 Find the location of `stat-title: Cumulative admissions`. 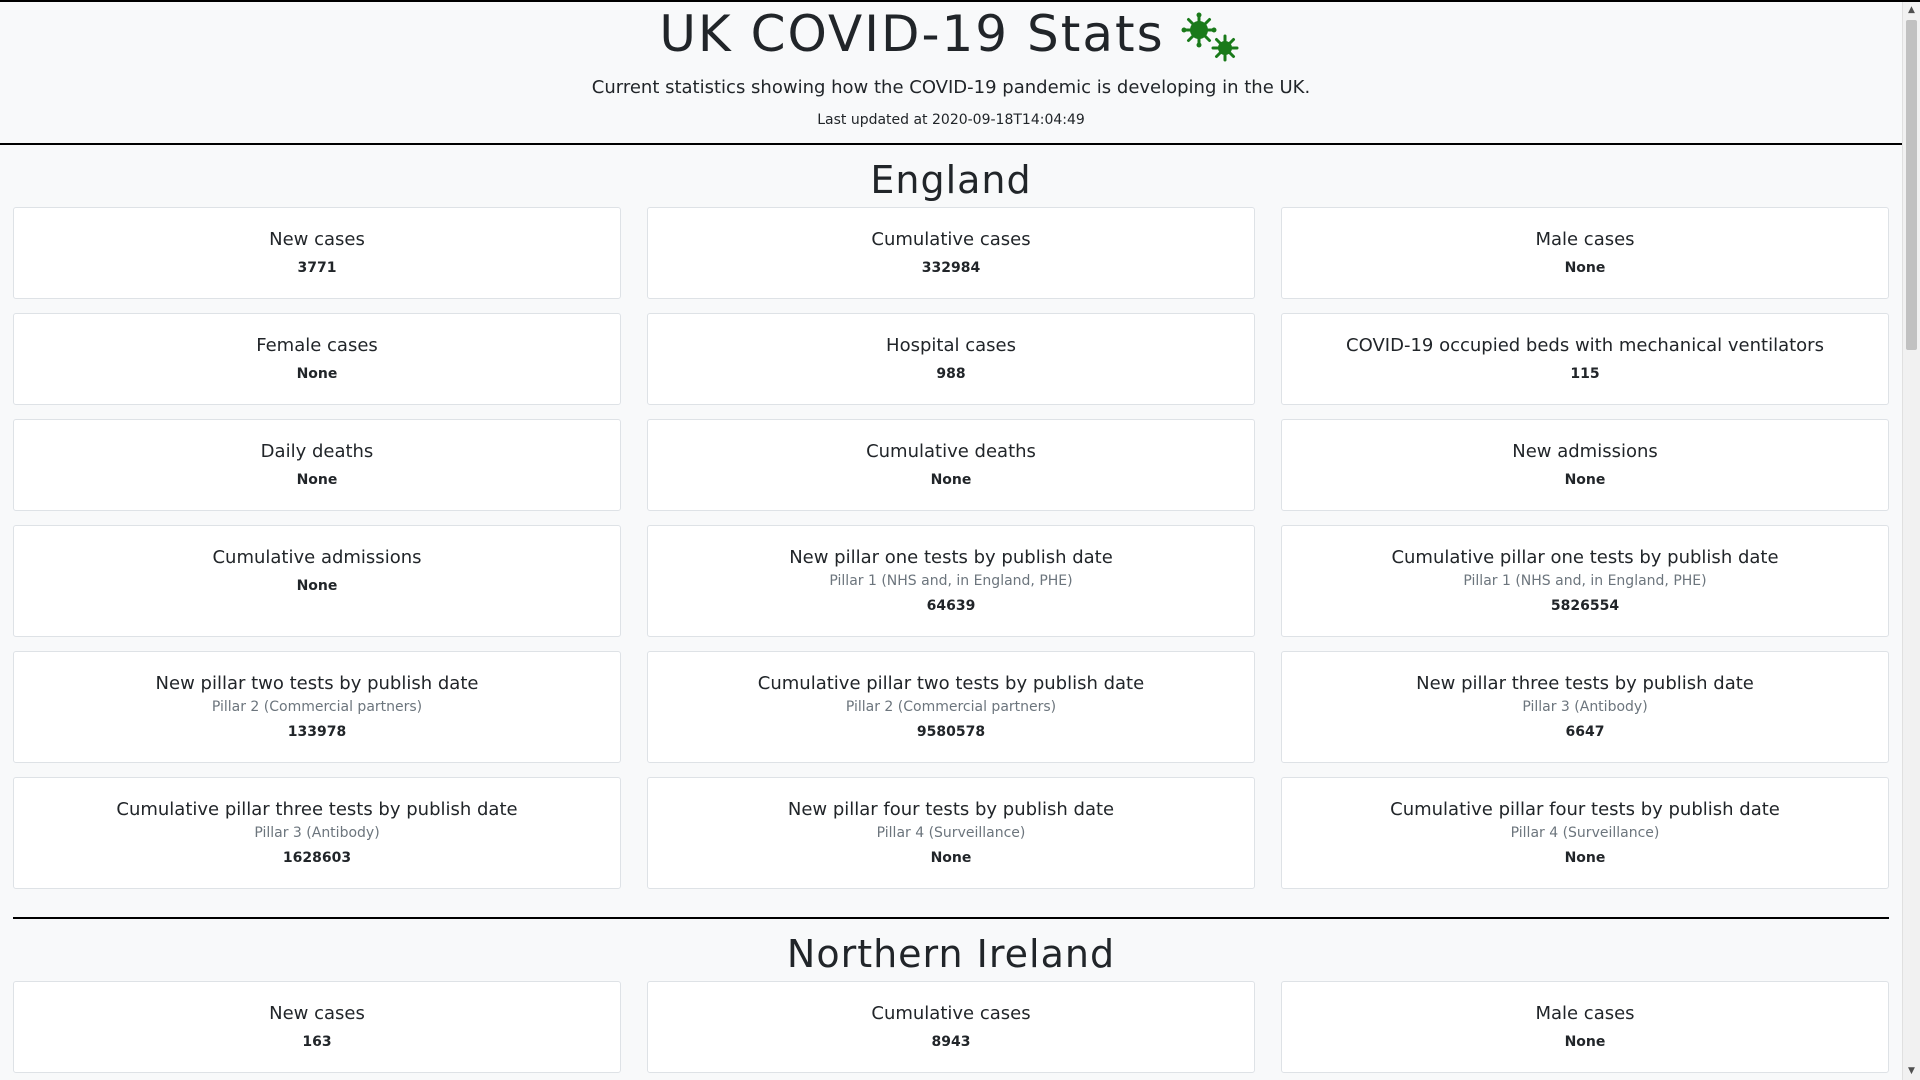

stat-title: Cumulative admissions is located at coordinates (317, 557).